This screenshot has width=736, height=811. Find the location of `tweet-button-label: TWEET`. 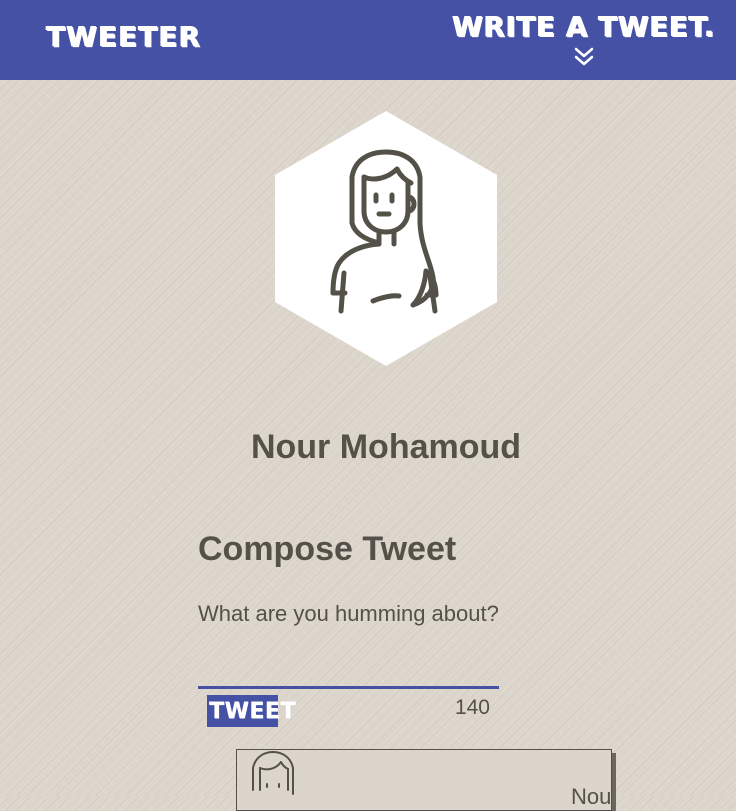

tweet-button-label: TWEET is located at coordinates (252, 711).